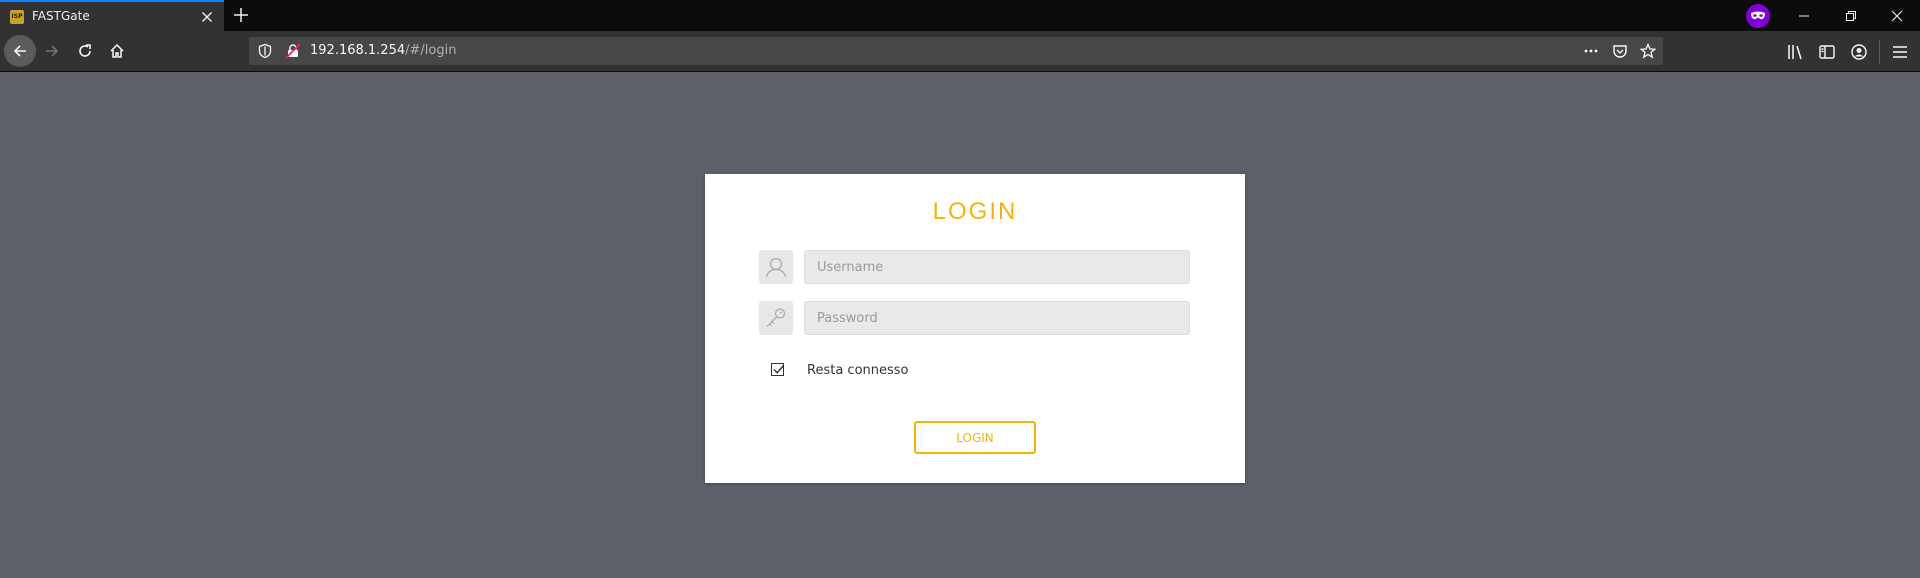  I want to click on home-icon, so click(117, 50).